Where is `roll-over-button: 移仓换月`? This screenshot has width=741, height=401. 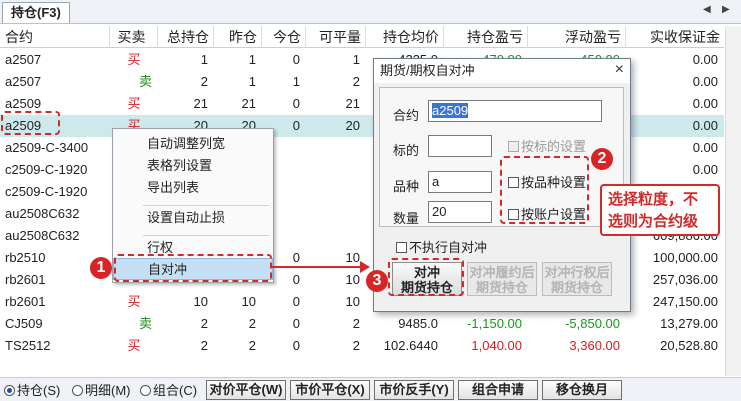 roll-over-button: 移仓换月 is located at coordinates (582, 390).